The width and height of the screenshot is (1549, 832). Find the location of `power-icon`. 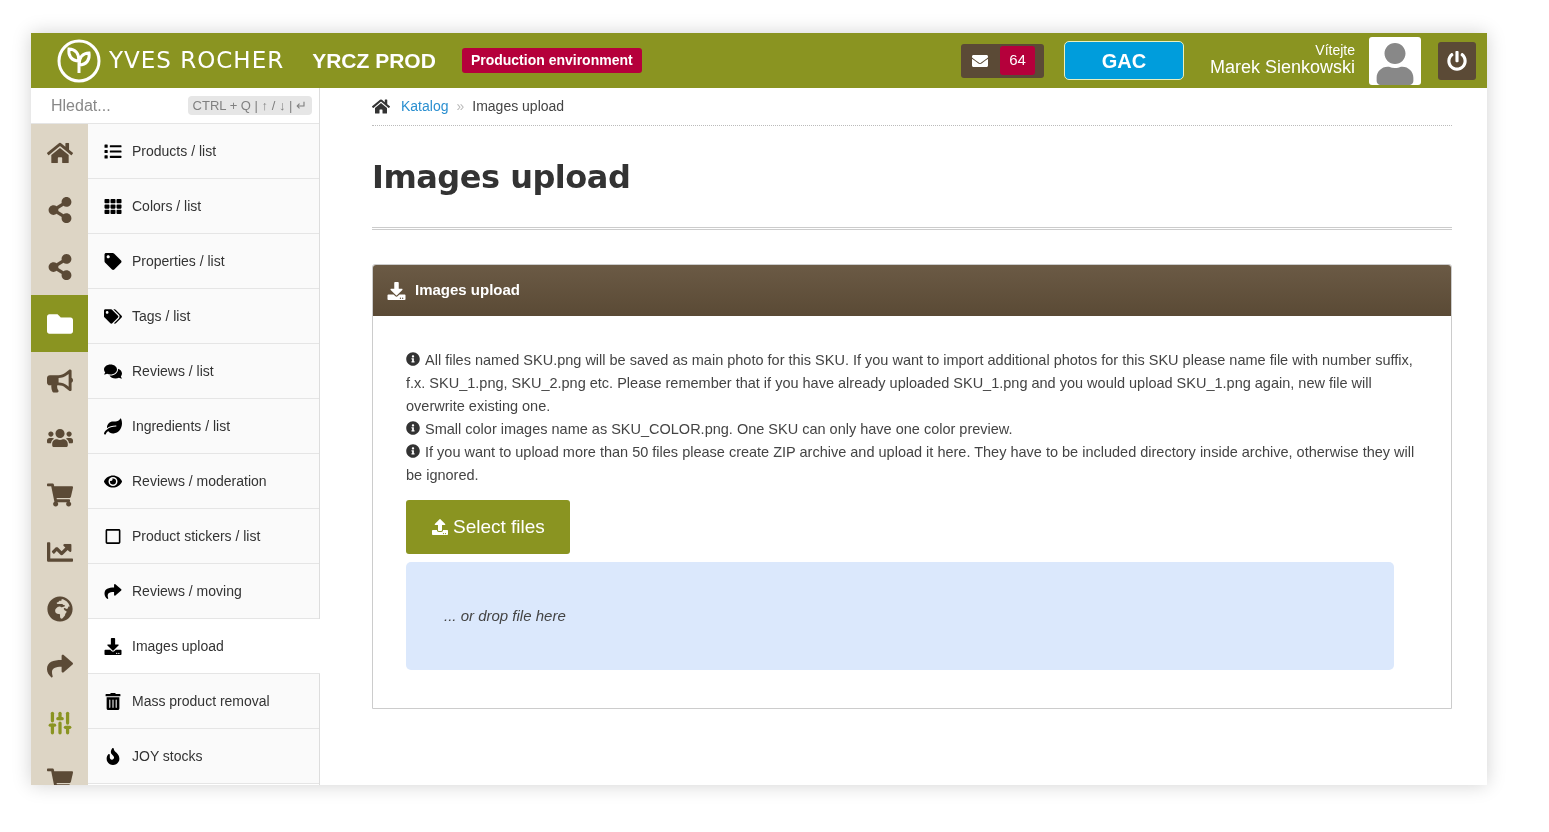

power-icon is located at coordinates (1457, 60).